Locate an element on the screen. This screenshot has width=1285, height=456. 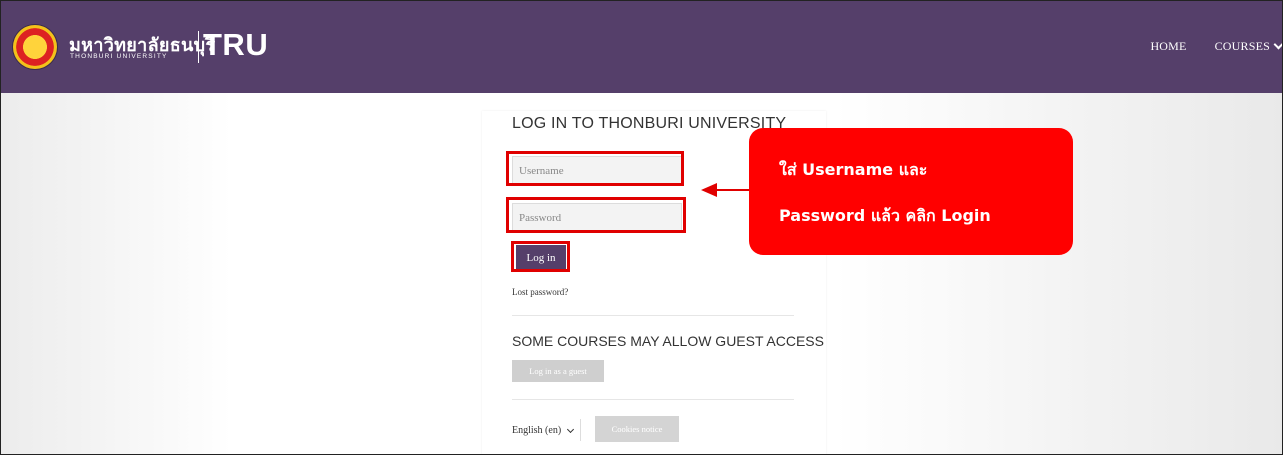
callout-arrow-line is located at coordinates (733, 190).